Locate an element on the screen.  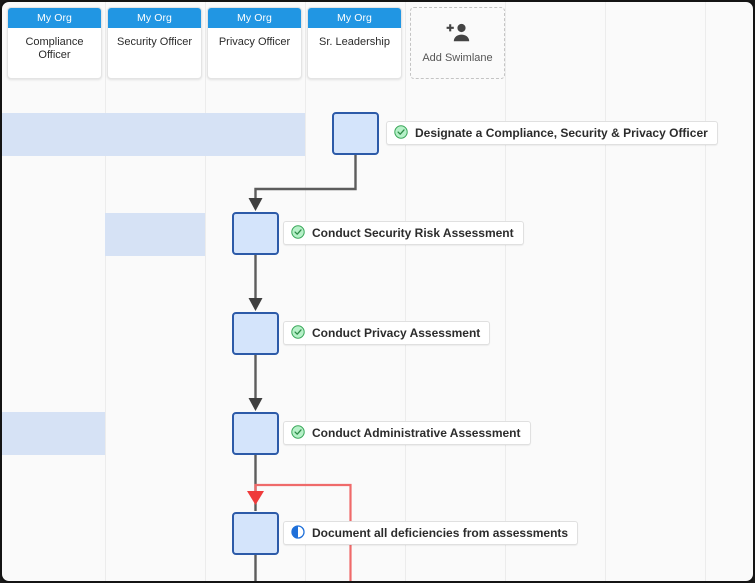
add-swimlane-button: Add Swimlane is located at coordinates (457, 43).